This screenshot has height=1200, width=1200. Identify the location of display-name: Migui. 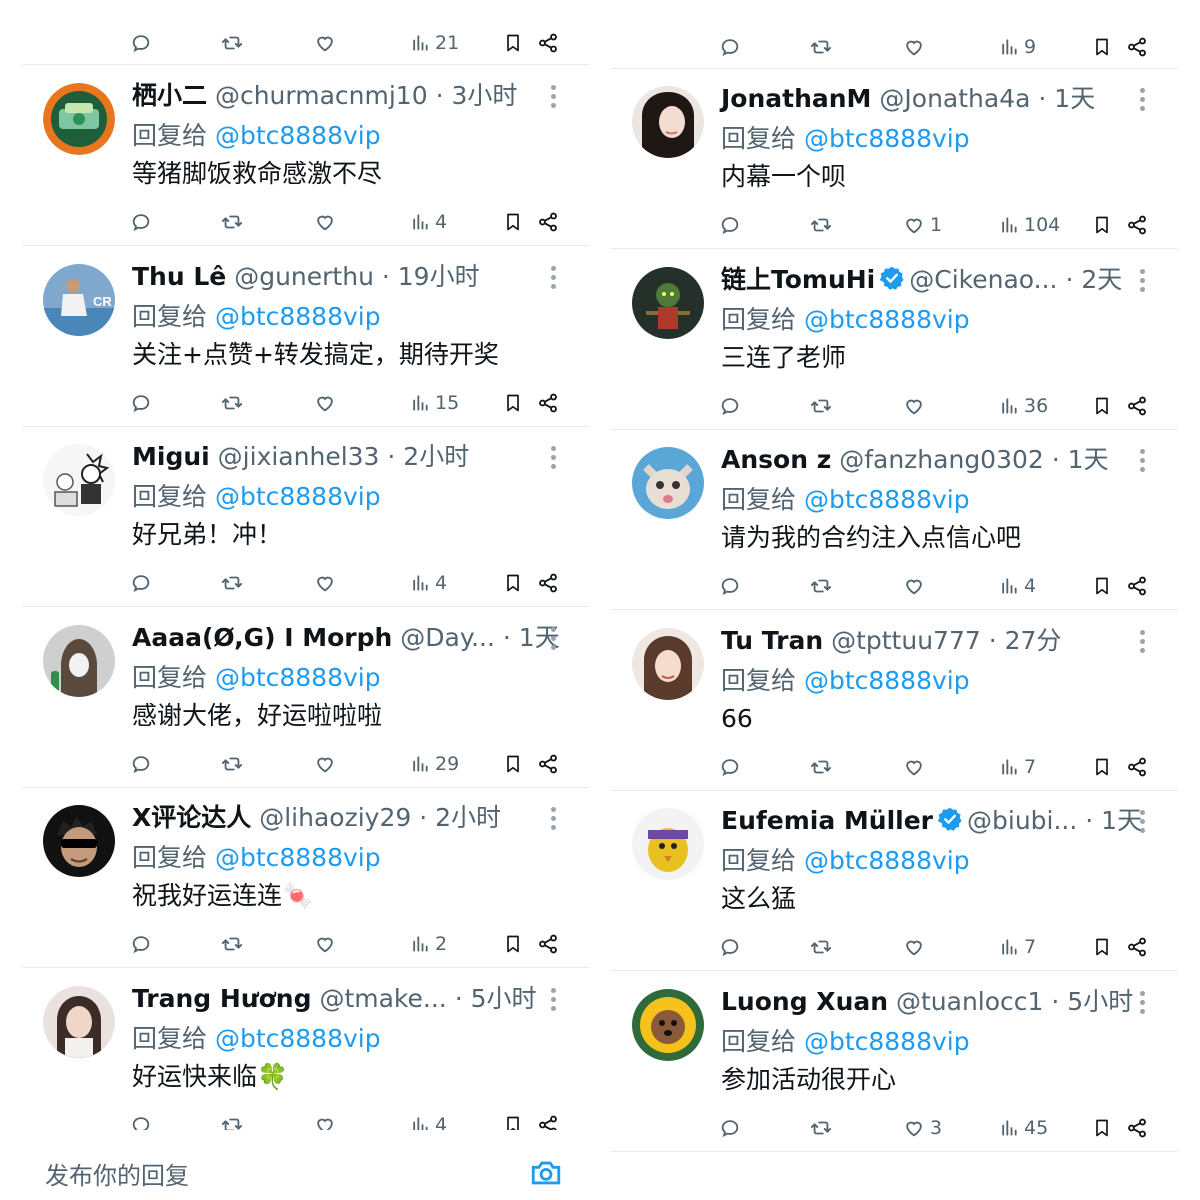
(171, 456).